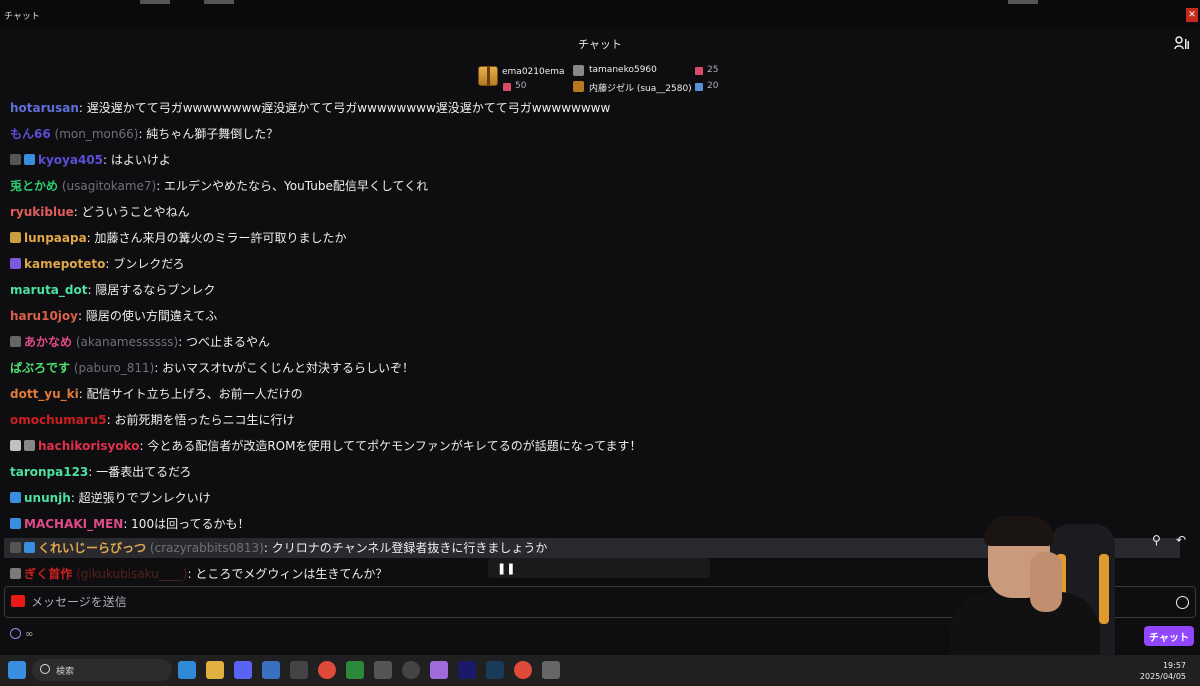  What do you see at coordinates (58, 420) in the screenshot?
I see `chat-username: omochumaru5` at bounding box center [58, 420].